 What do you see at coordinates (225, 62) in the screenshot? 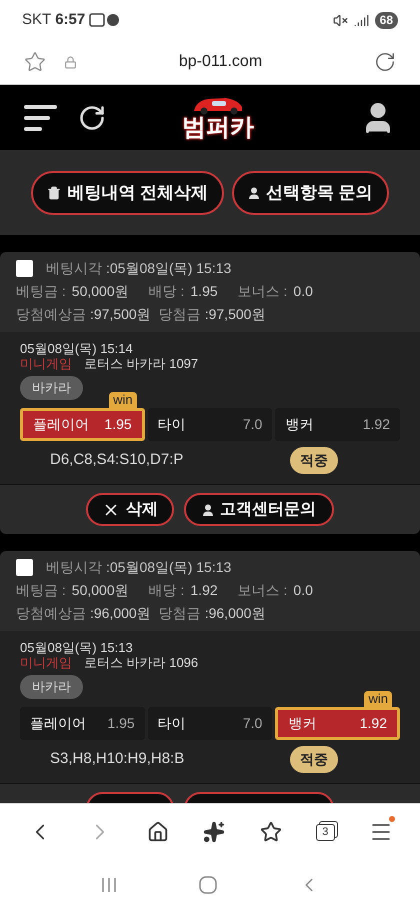
I see `url-field: bp-011.com` at bounding box center [225, 62].